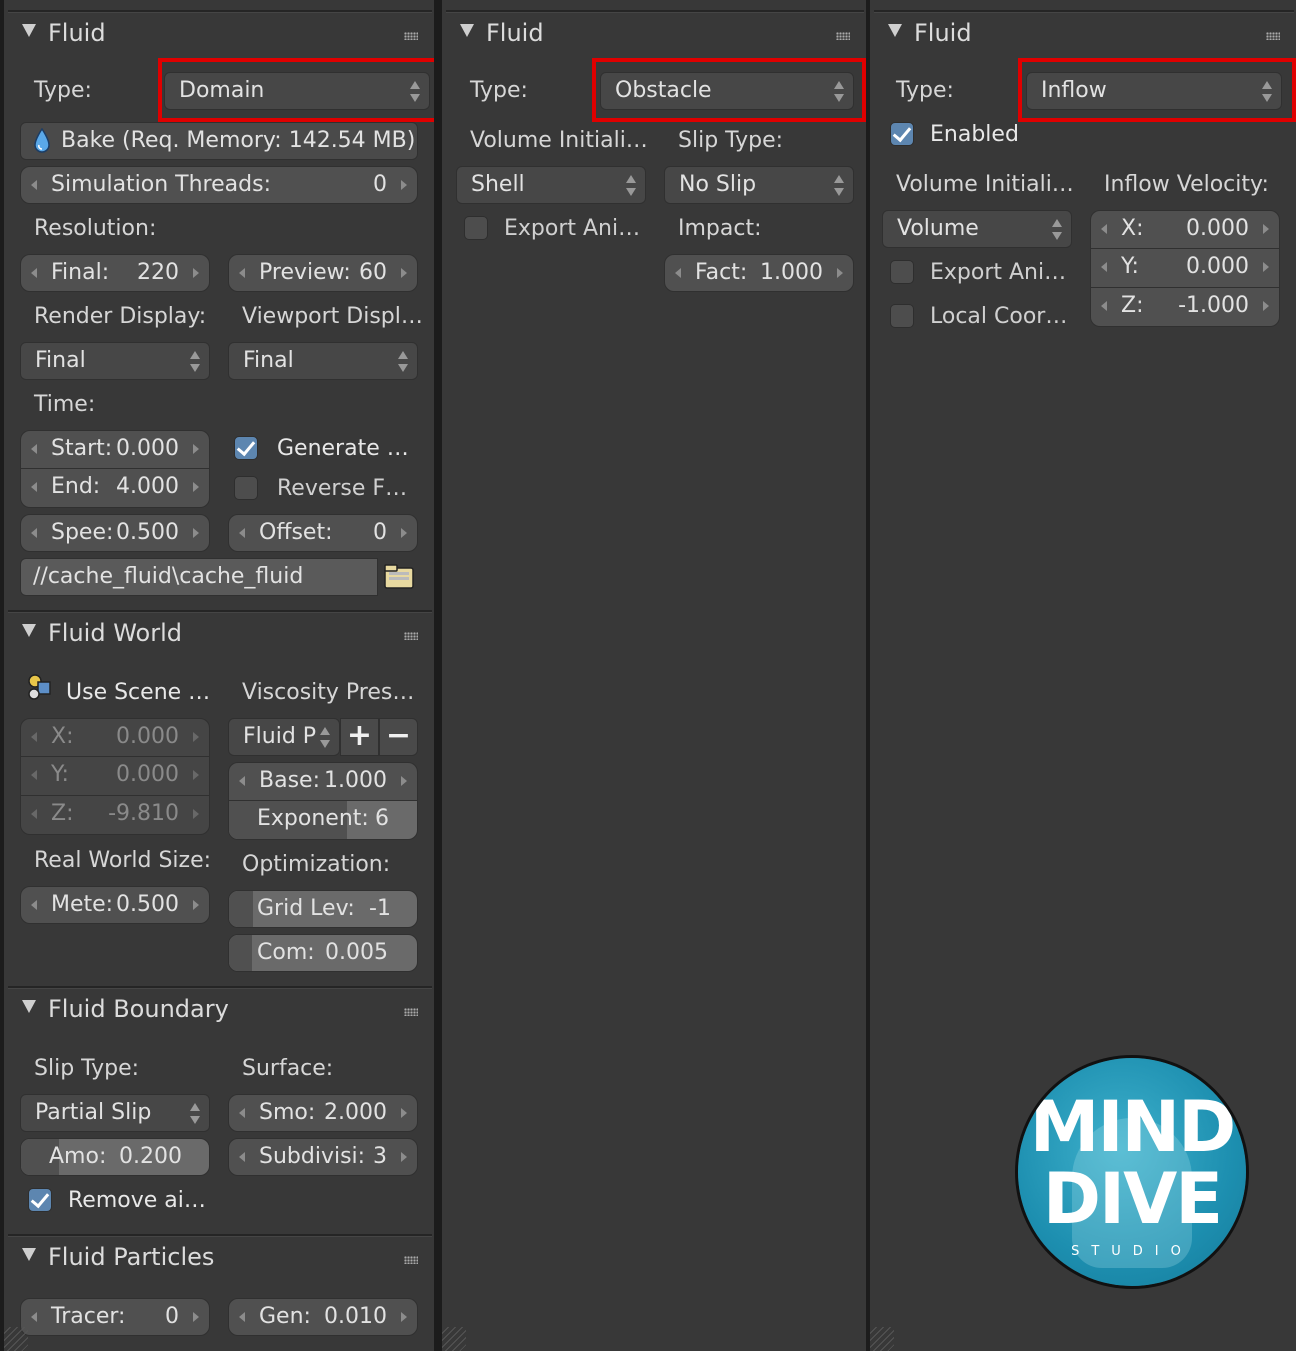 The image size is (1296, 1351). Describe the element at coordinates (759, 273) in the screenshot. I see `impact-factor-field: Fact: 1.000` at that location.